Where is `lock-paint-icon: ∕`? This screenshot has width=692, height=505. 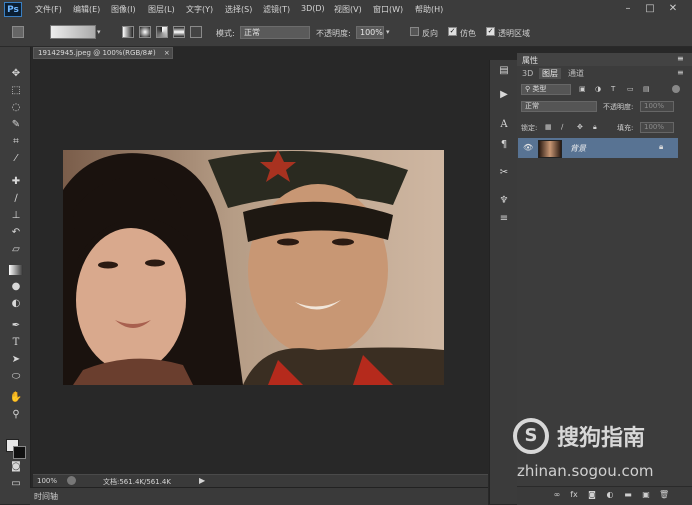 lock-paint-icon: ∕ is located at coordinates (562, 127).